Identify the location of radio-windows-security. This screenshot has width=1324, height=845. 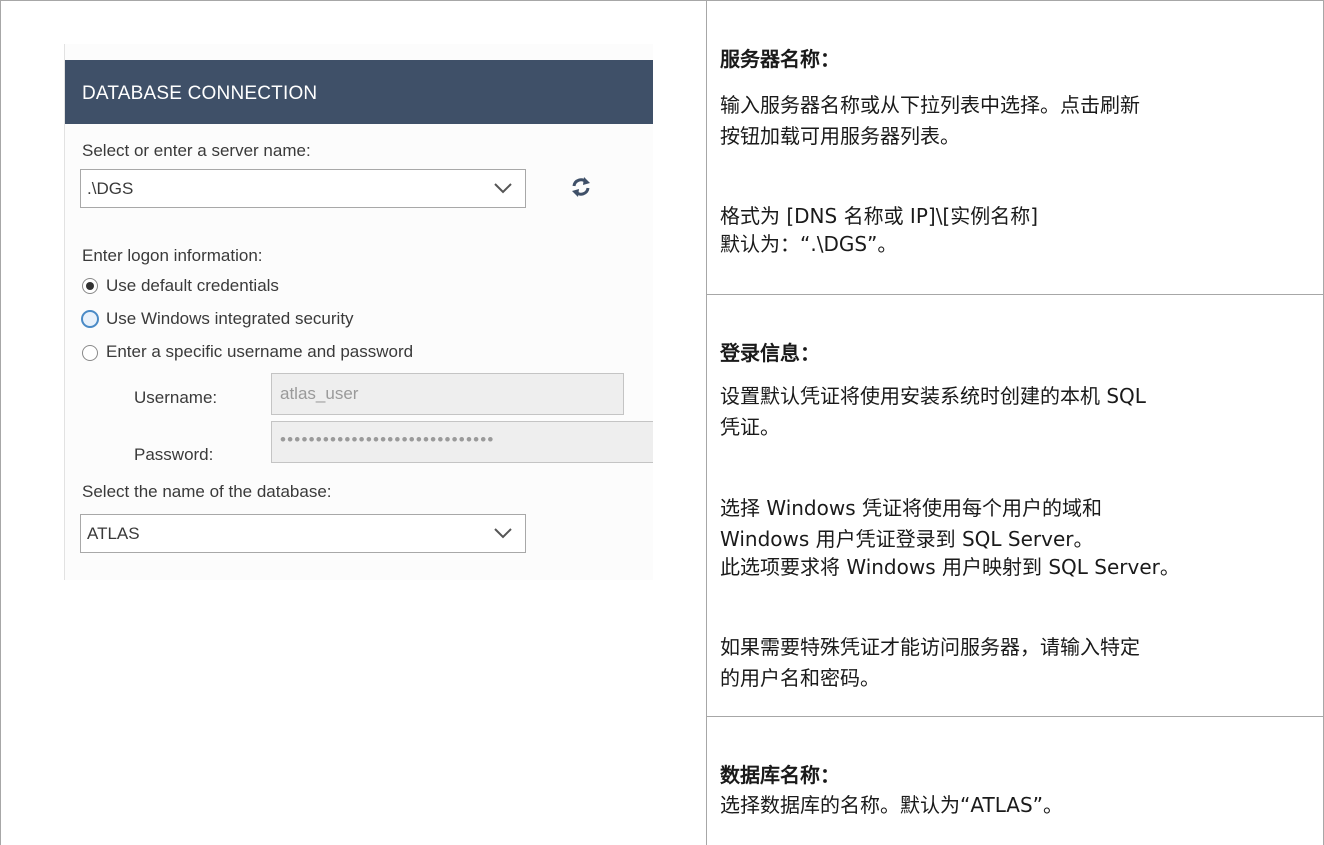
(90, 319).